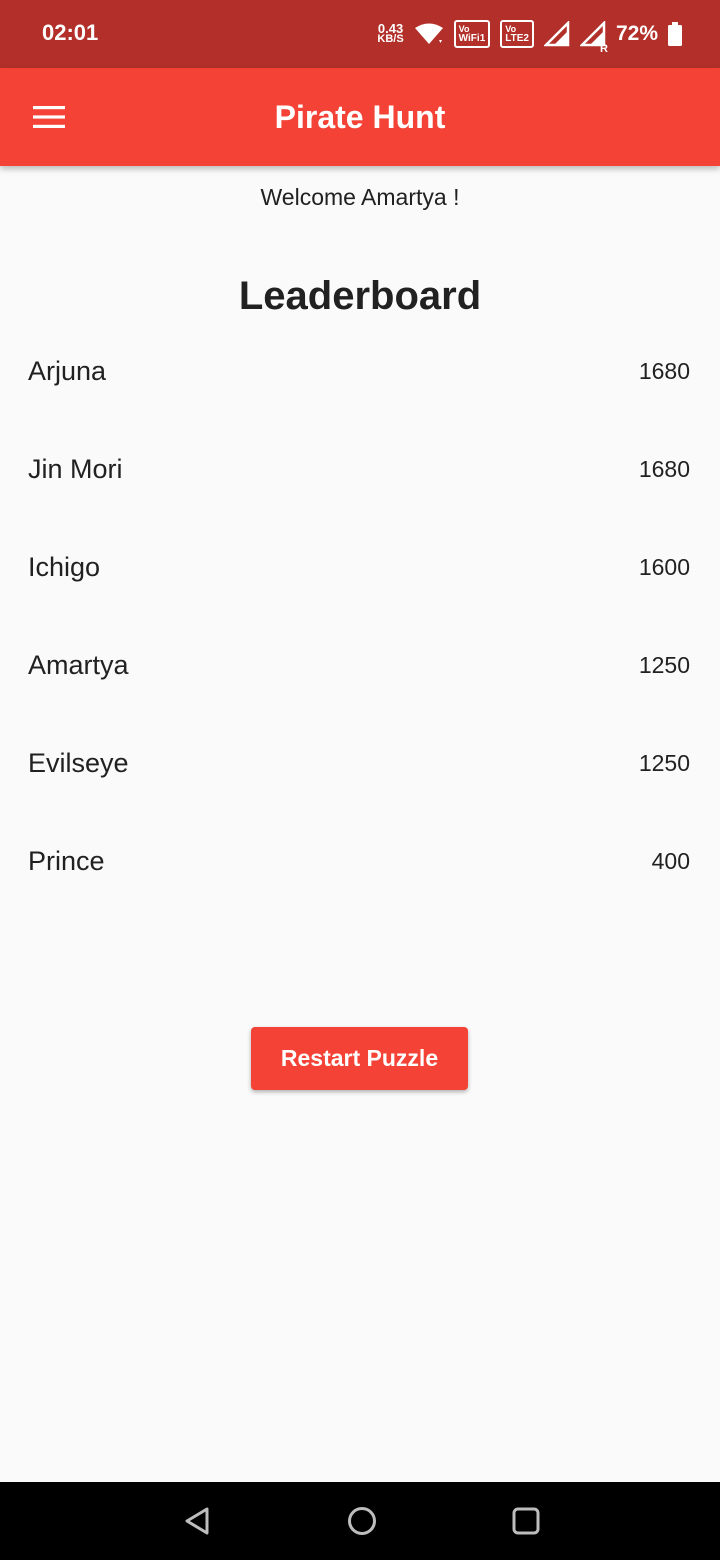 The image size is (720, 1560). What do you see at coordinates (70, 32) in the screenshot?
I see `status-time: 02:01` at bounding box center [70, 32].